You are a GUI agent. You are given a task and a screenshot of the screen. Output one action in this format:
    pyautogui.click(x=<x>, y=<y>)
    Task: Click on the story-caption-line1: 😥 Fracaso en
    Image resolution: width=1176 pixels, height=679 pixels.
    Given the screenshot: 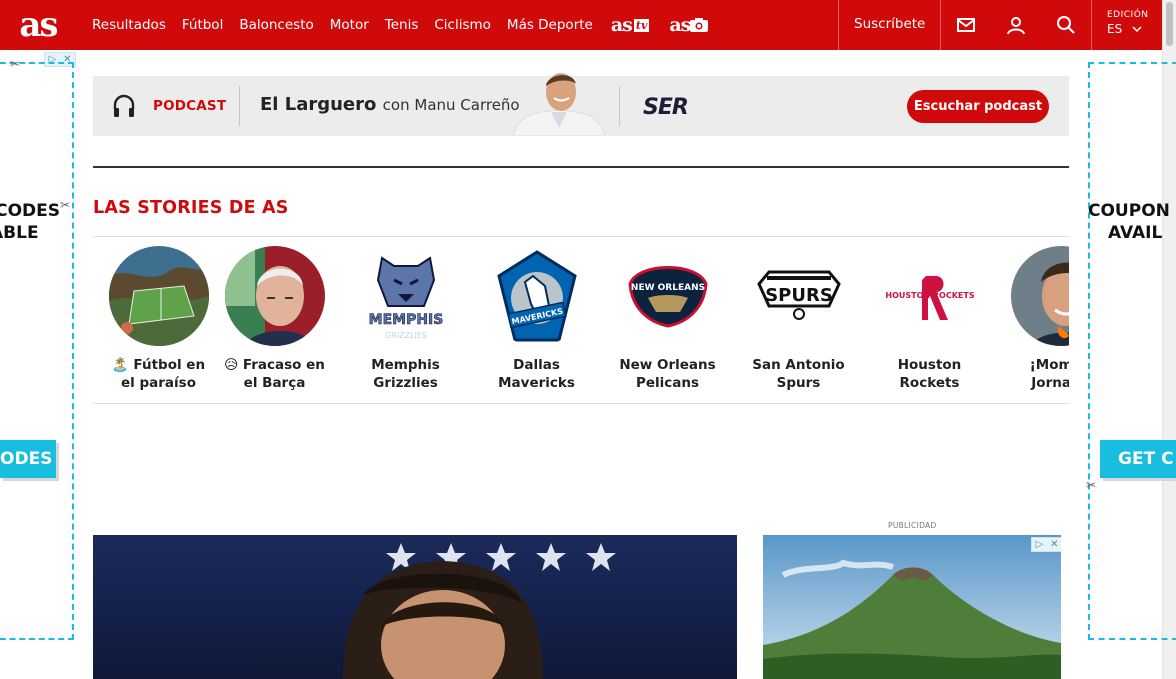 What is the action you would take?
    pyautogui.click(x=274, y=365)
    